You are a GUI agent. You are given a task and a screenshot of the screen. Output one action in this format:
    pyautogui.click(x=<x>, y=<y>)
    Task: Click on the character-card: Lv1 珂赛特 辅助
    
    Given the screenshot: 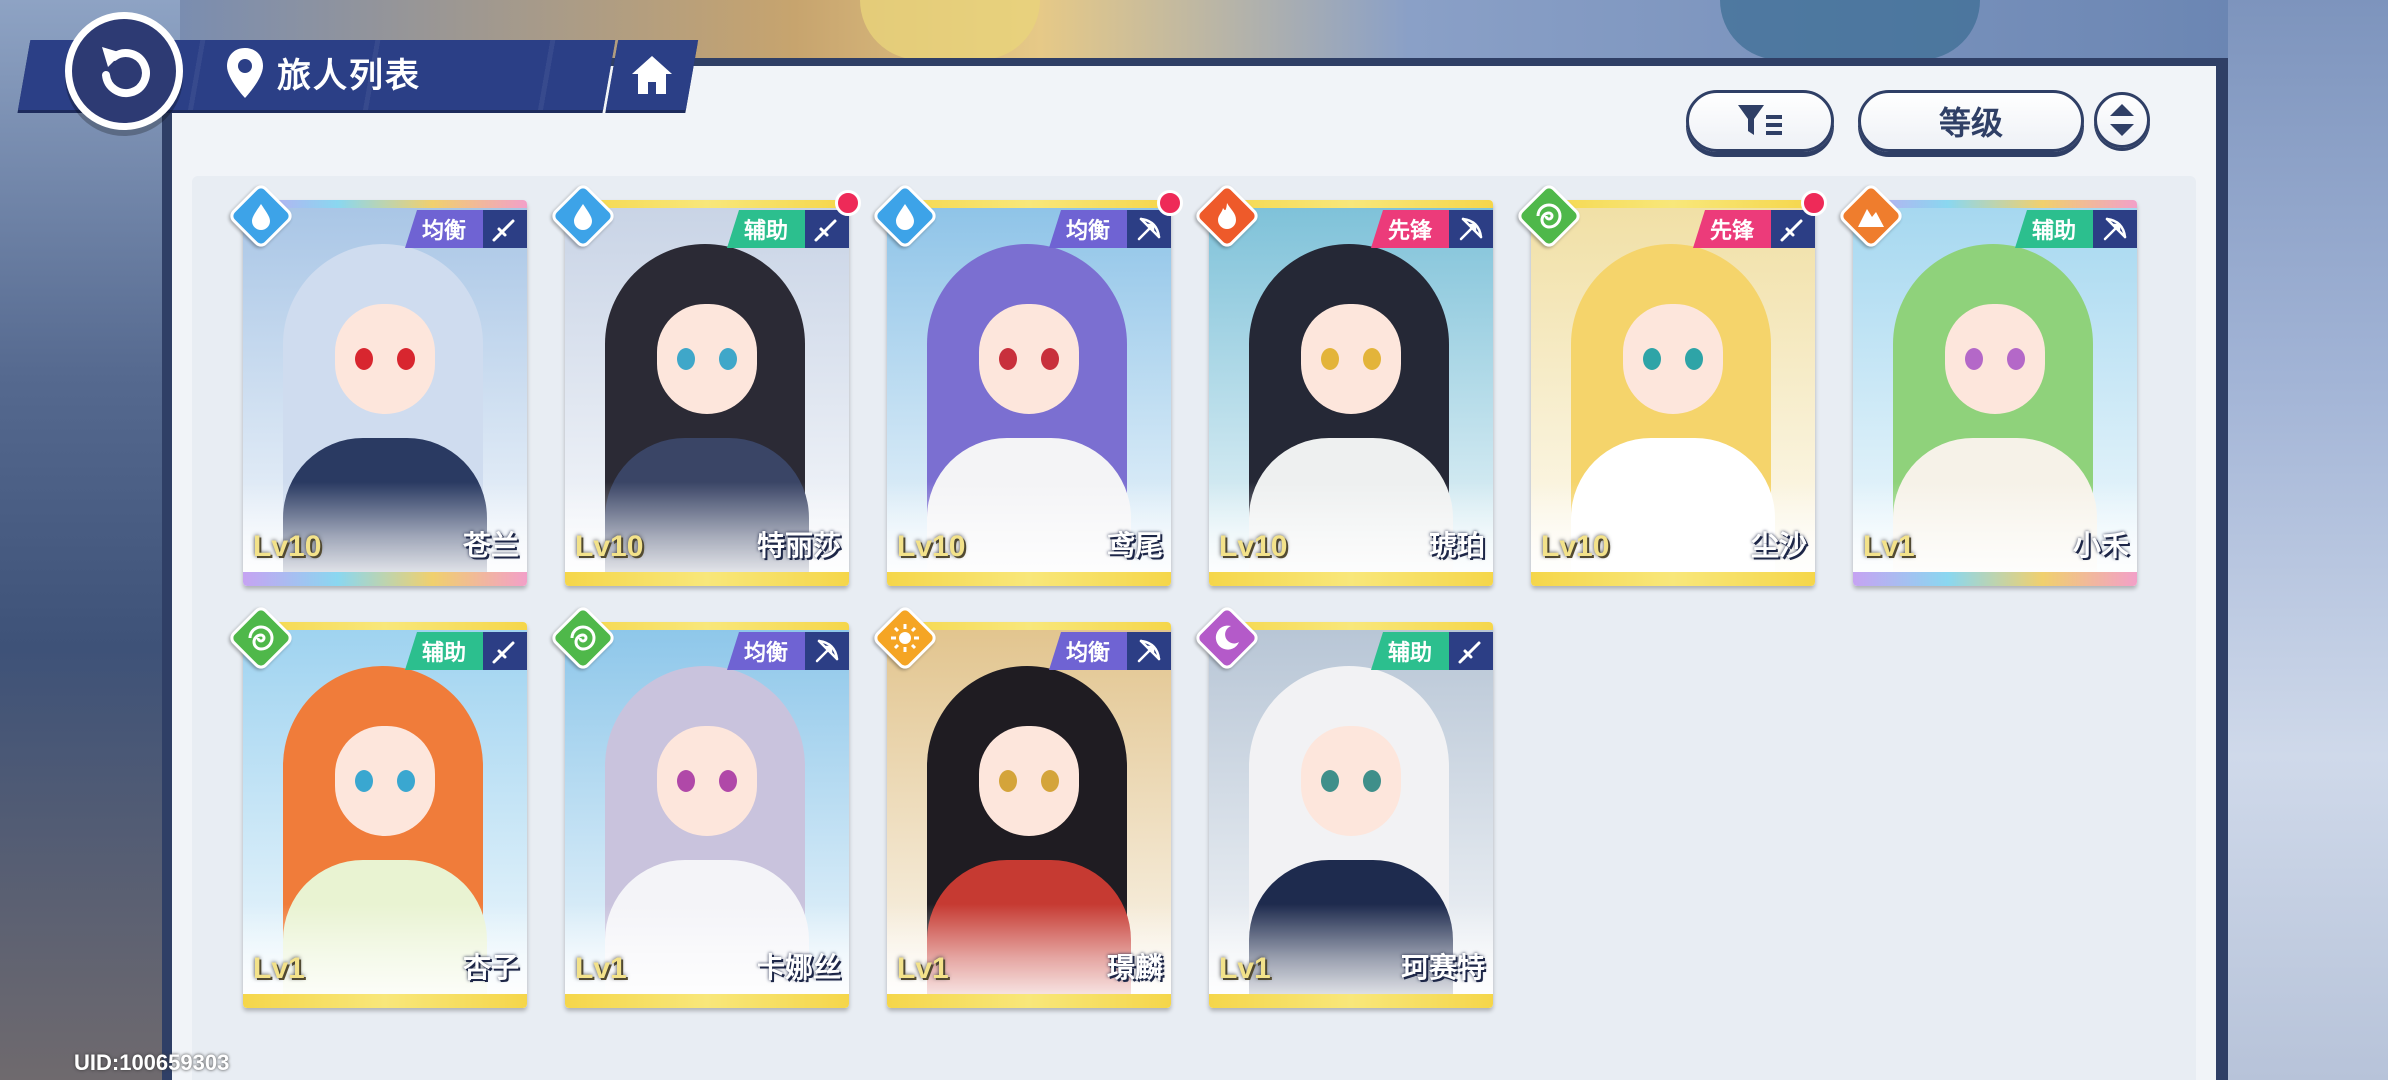 What is the action you would take?
    pyautogui.click(x=1343, y=806)
    